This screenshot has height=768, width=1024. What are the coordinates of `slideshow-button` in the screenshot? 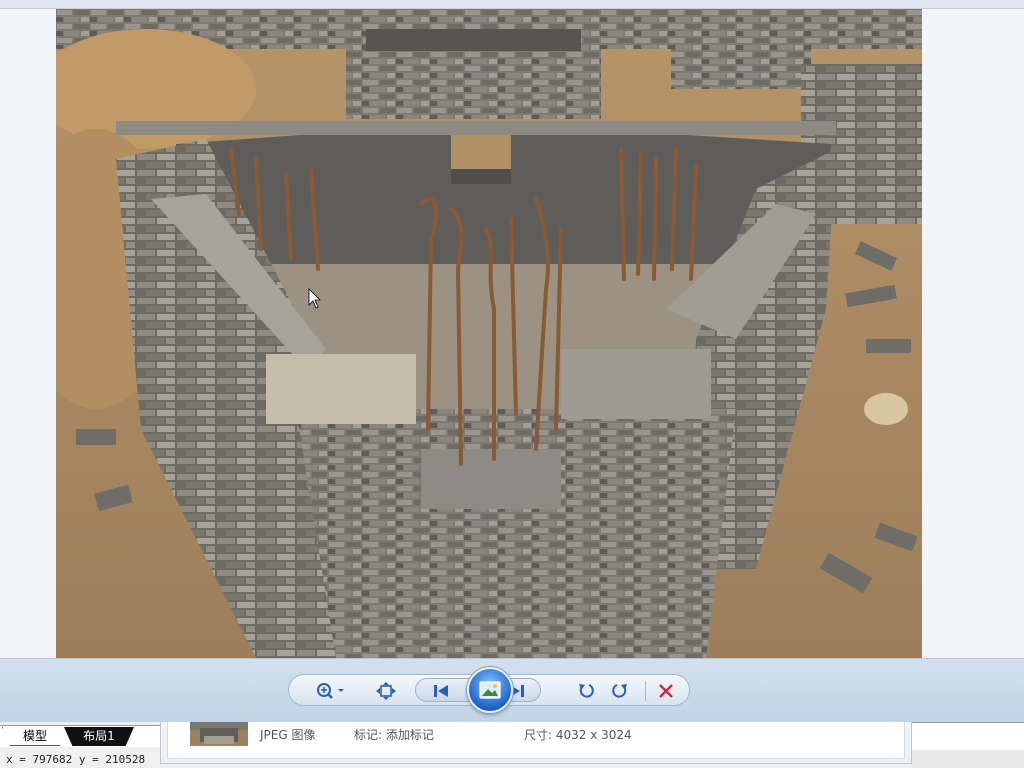 It's located at (490, 690).